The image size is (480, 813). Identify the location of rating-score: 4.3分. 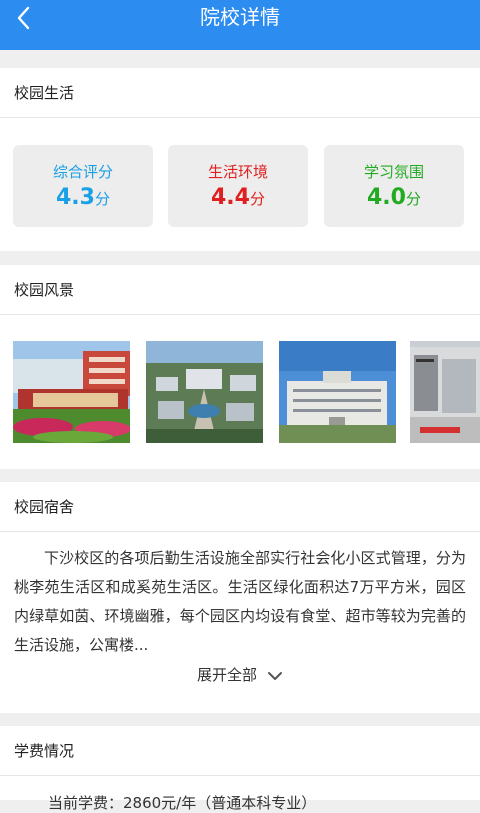
(83, 197).